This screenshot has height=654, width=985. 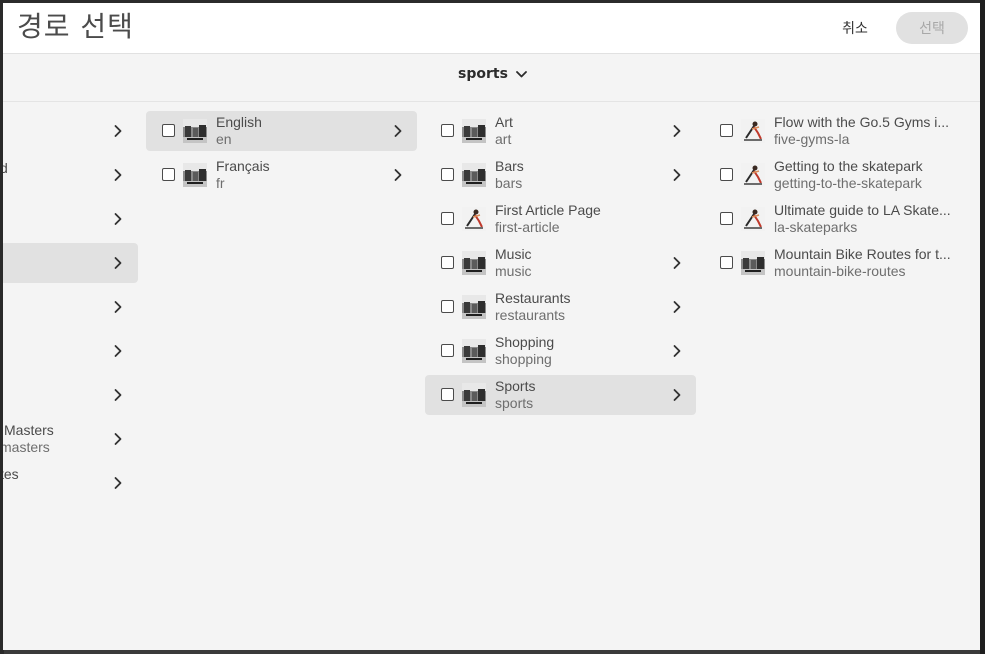 I want to click on list-item-restaurants: Restaurants restaurants, so click(x=560, y=307).